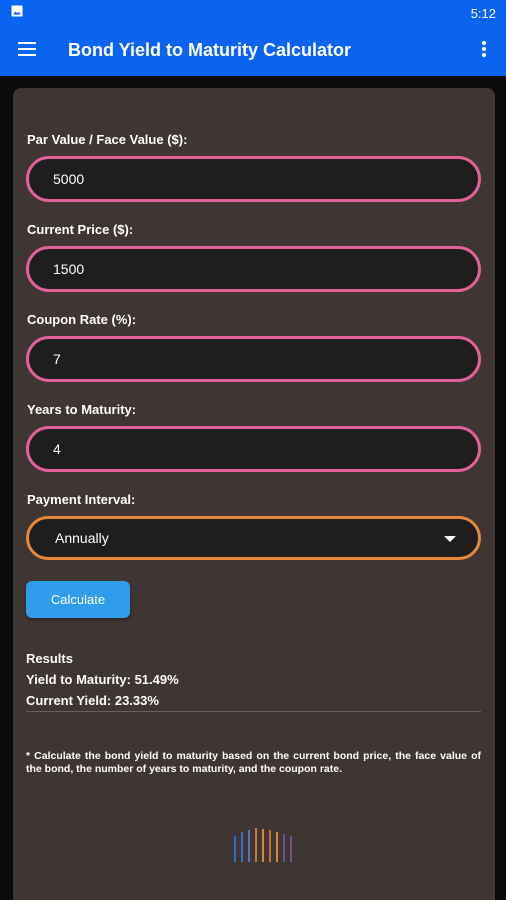 The image size is (506, 900). What do you see at coordinates (82, 319) in the screenshot?
I see `coupon-rate-label: Coupon Rate (%):` at bounding box center [82, 319].